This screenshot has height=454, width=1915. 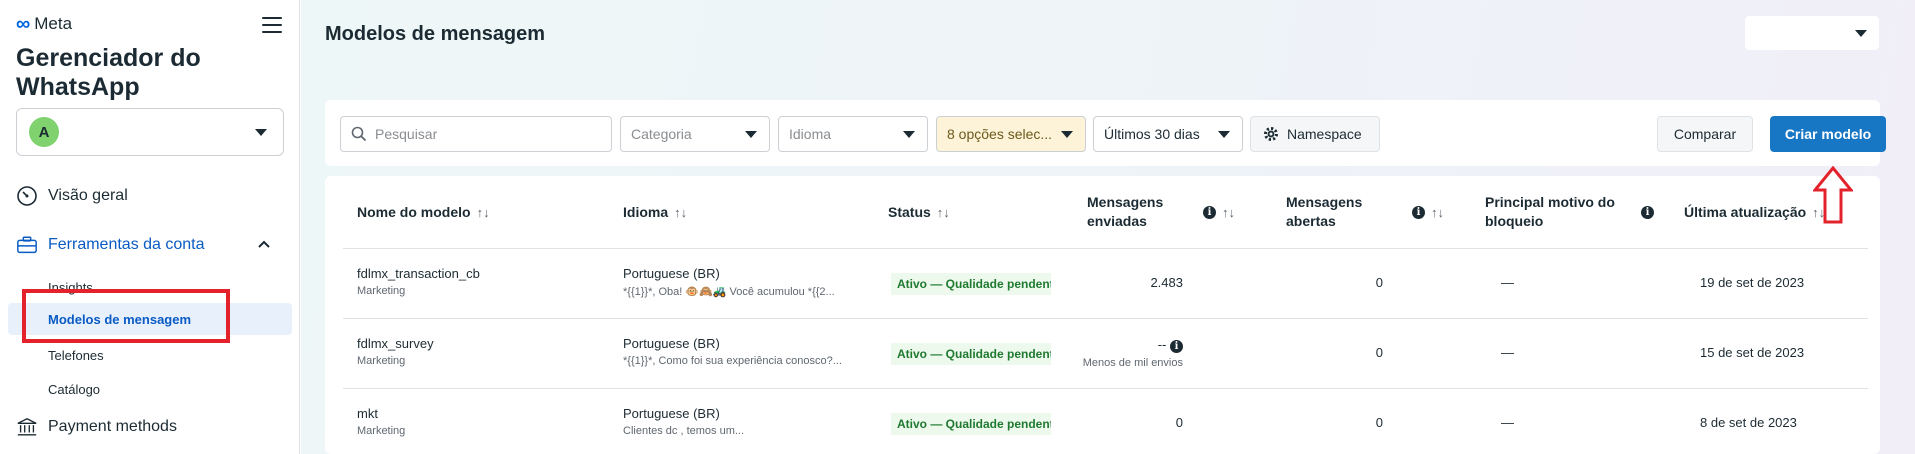 I want to click on category-dropdown: Categoria, so click(x=695, y=134).